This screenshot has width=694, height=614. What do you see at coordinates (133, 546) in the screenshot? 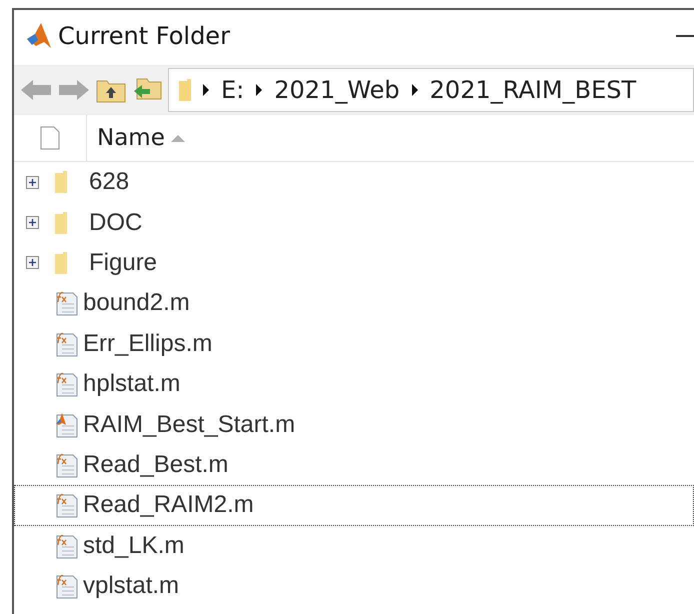
I see `file-name: std_LK.m` at bounding box center [133, 546].